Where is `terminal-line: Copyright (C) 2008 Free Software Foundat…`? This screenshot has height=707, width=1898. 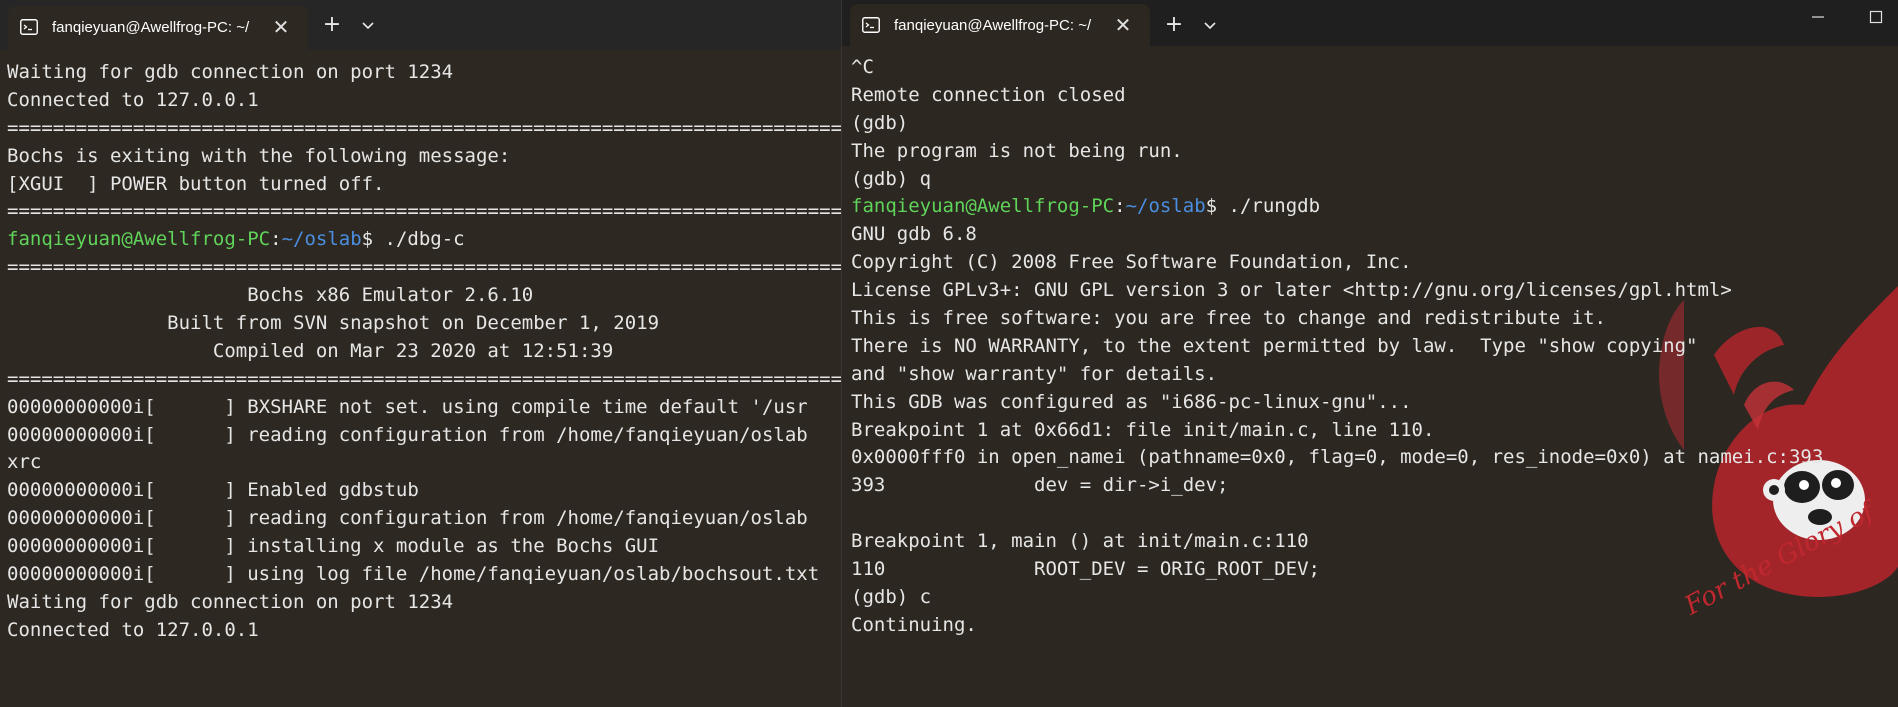
terminal-line: Copyright (C) 2008 Free Software Foundat… is located at coordinates (1131, 262).